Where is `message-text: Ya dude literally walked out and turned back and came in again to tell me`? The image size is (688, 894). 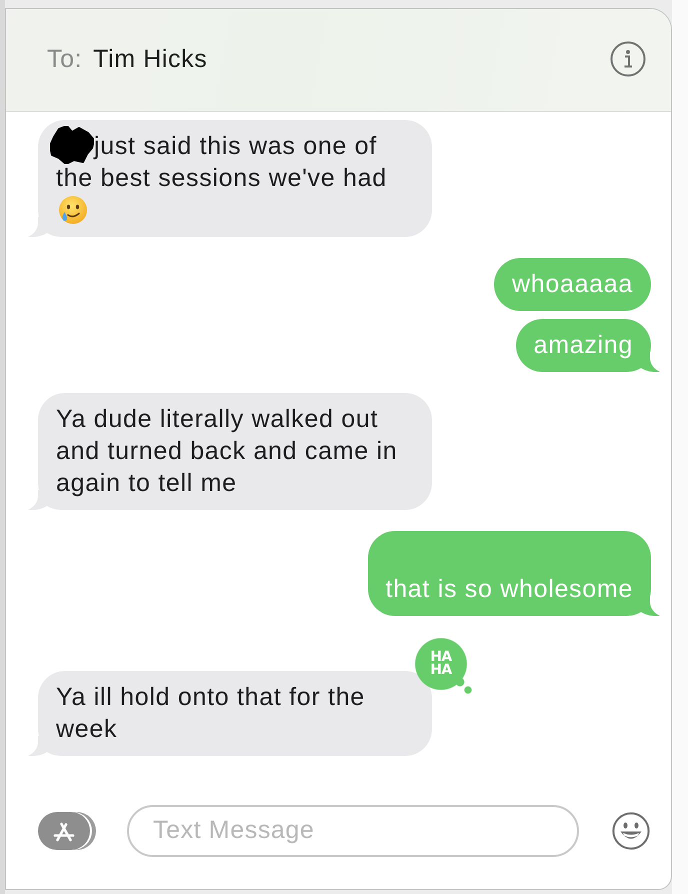
message-text: Ya dude literally walked out and turned back and came in again to tell me is located at coordinates (227, 451).